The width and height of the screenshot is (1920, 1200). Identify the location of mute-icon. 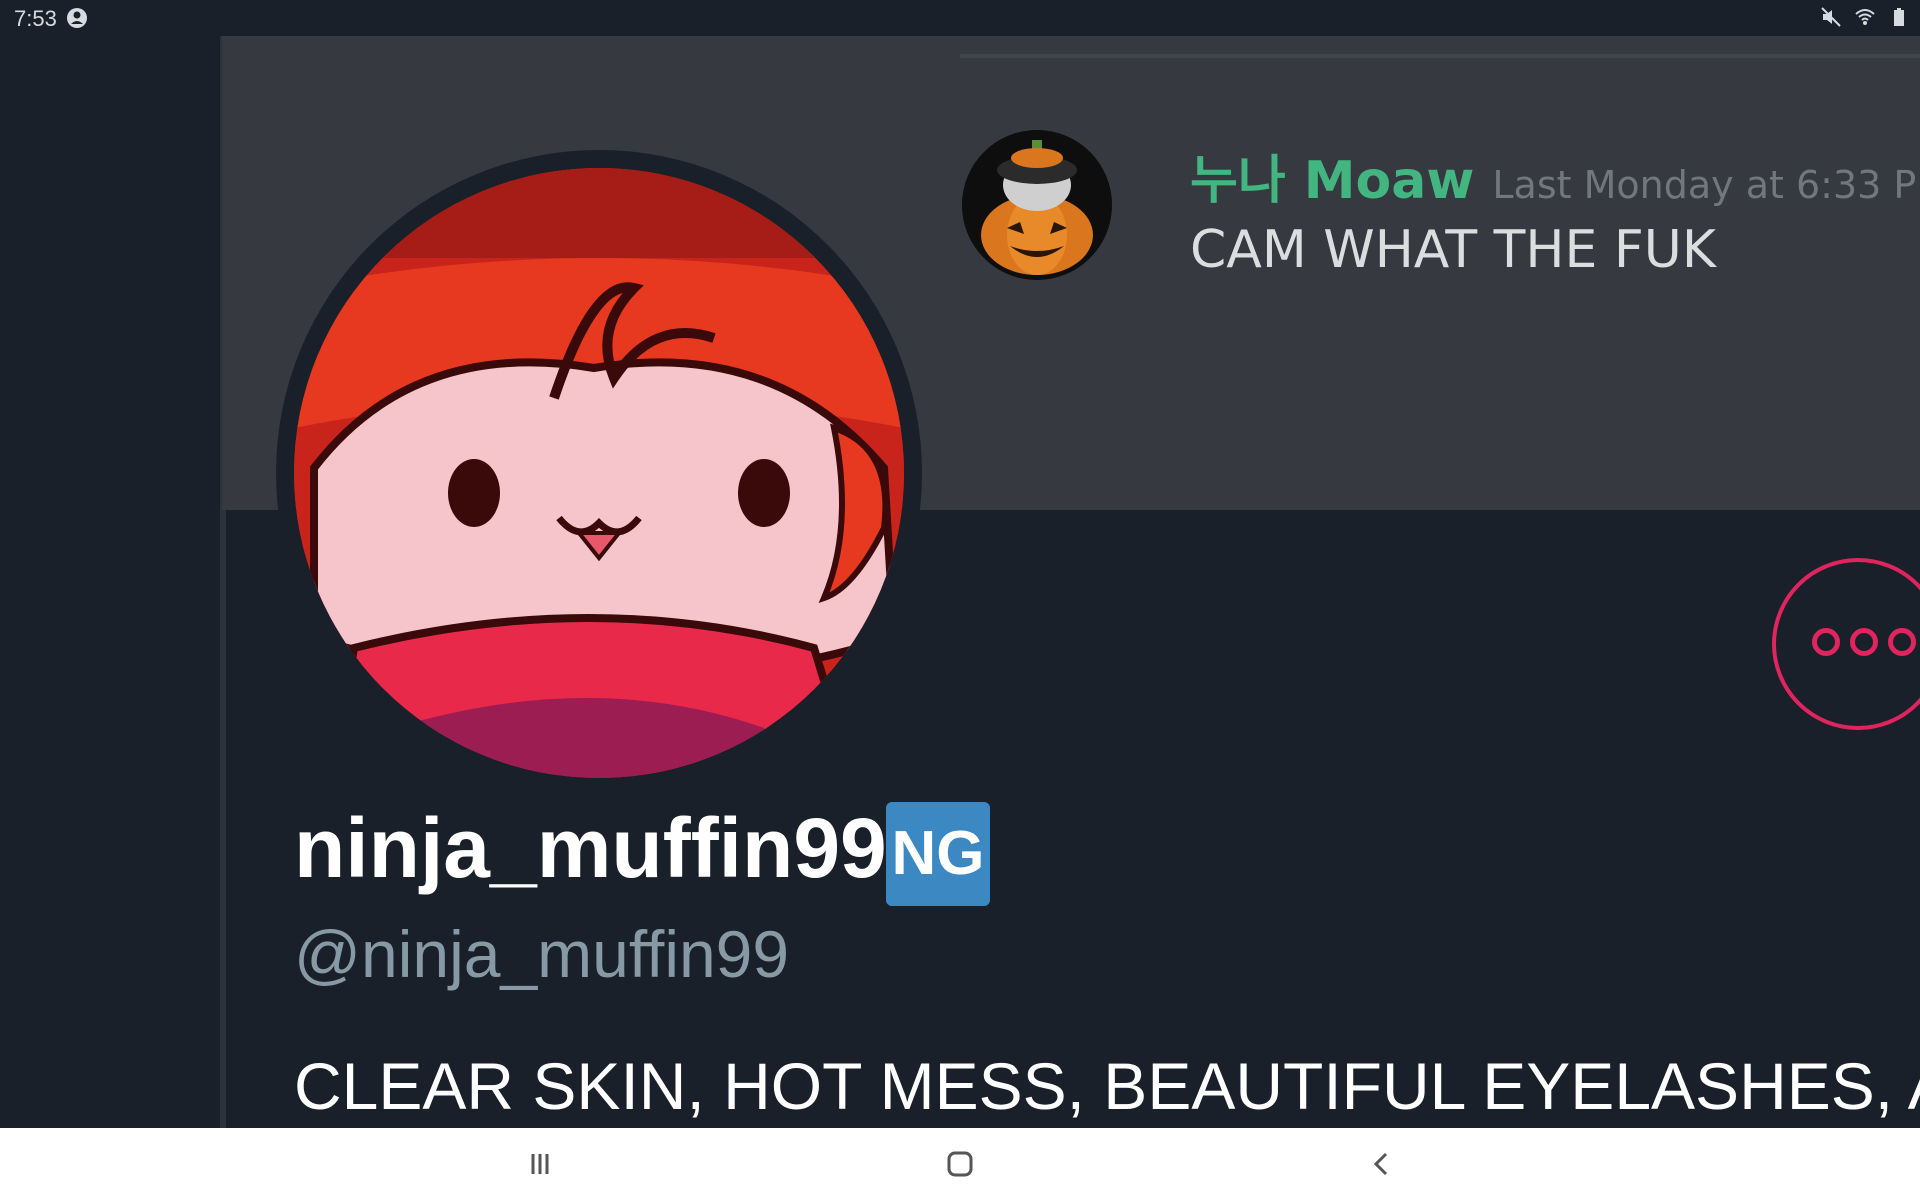
(1831, 17).